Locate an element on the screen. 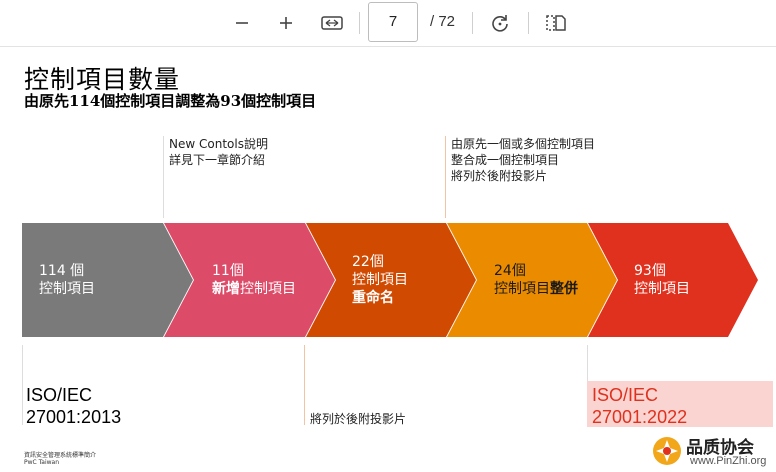 The width and height of the screenshot is (776, 472). iso-version: 27001:2013 is located at coordinates (74, 417).